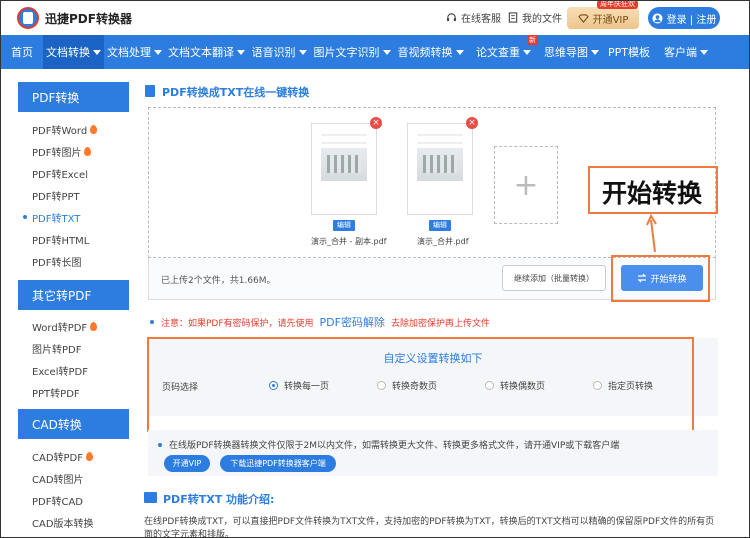 This screenshot has height=538, width=750. Describe the element at coordinates (60, 328) in the screenshot. I see `sidebar-item-label: Word转PDF` at that location.